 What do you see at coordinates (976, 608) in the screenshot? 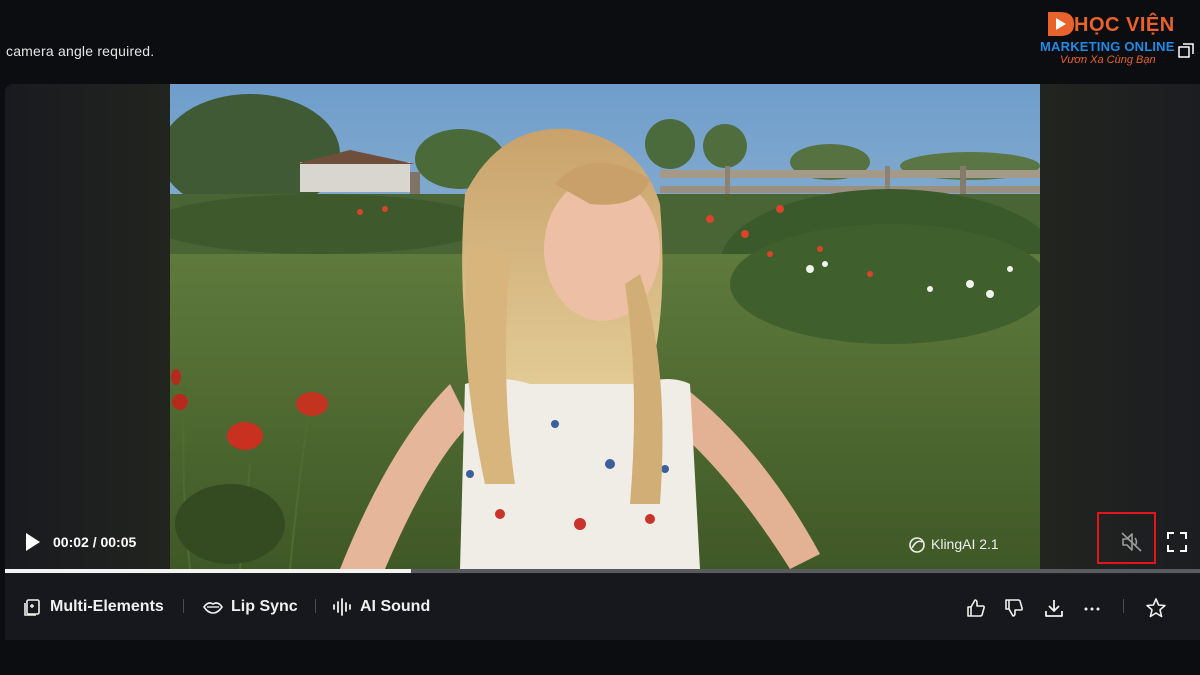
I see `thumbs-up-icon` at bounding box center [976, 608].